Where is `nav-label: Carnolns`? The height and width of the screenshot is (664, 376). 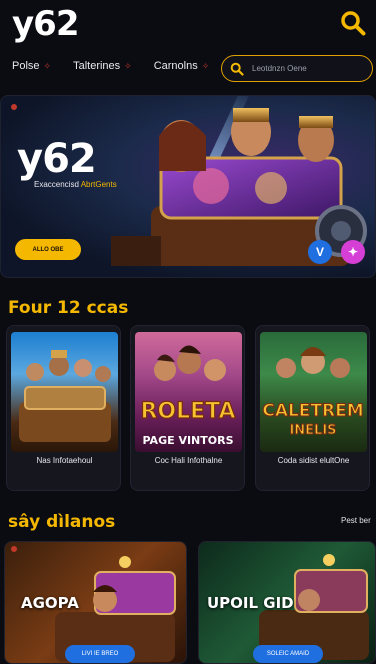 nav-label: Carnolns is located at coordinates (175, 66).